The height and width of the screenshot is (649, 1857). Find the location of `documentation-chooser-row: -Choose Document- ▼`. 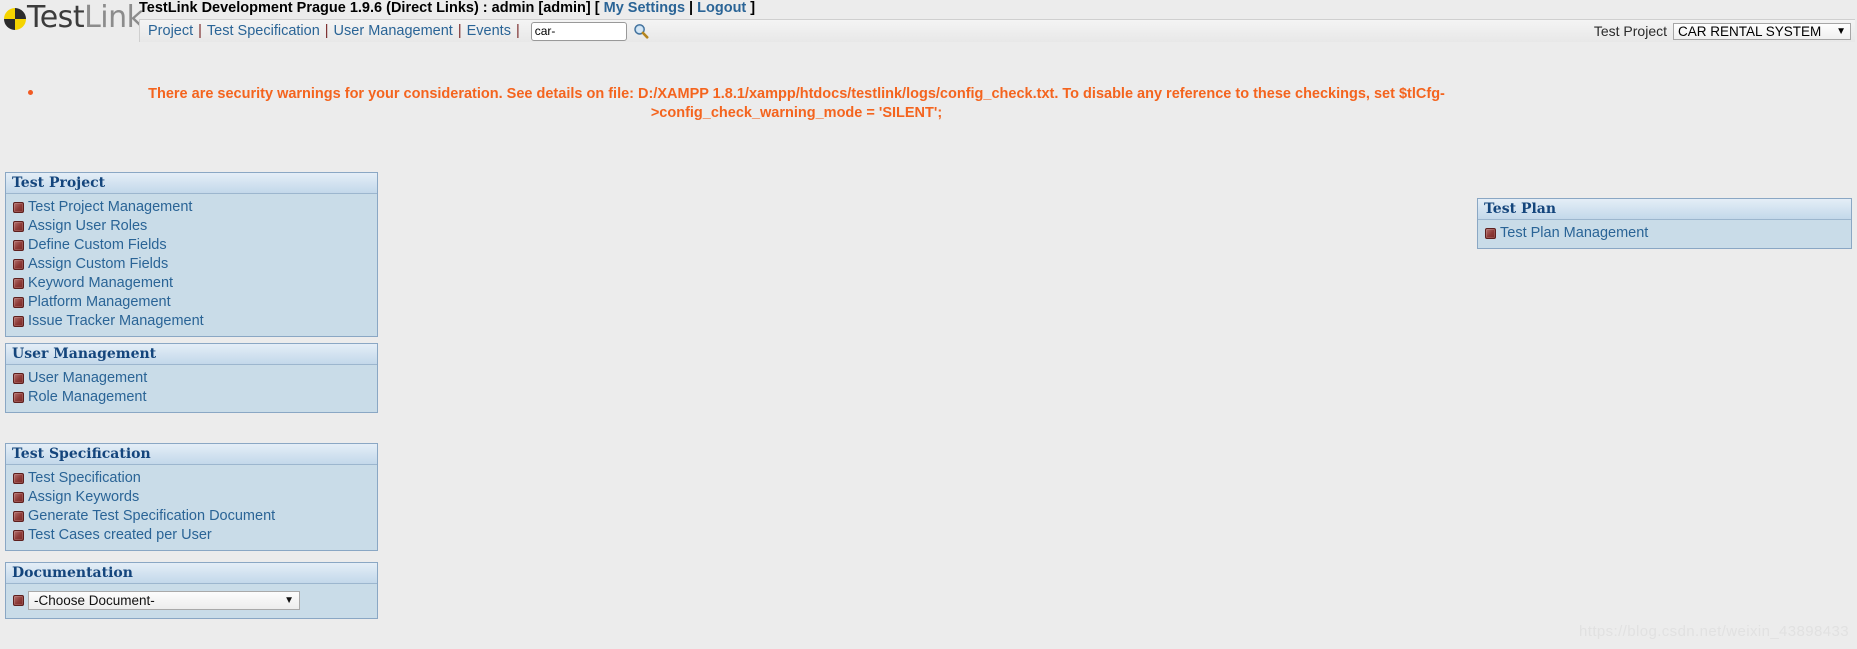

documentation-chooser-row: -Choose Document- ▼ is located at coordinates (191, 600).